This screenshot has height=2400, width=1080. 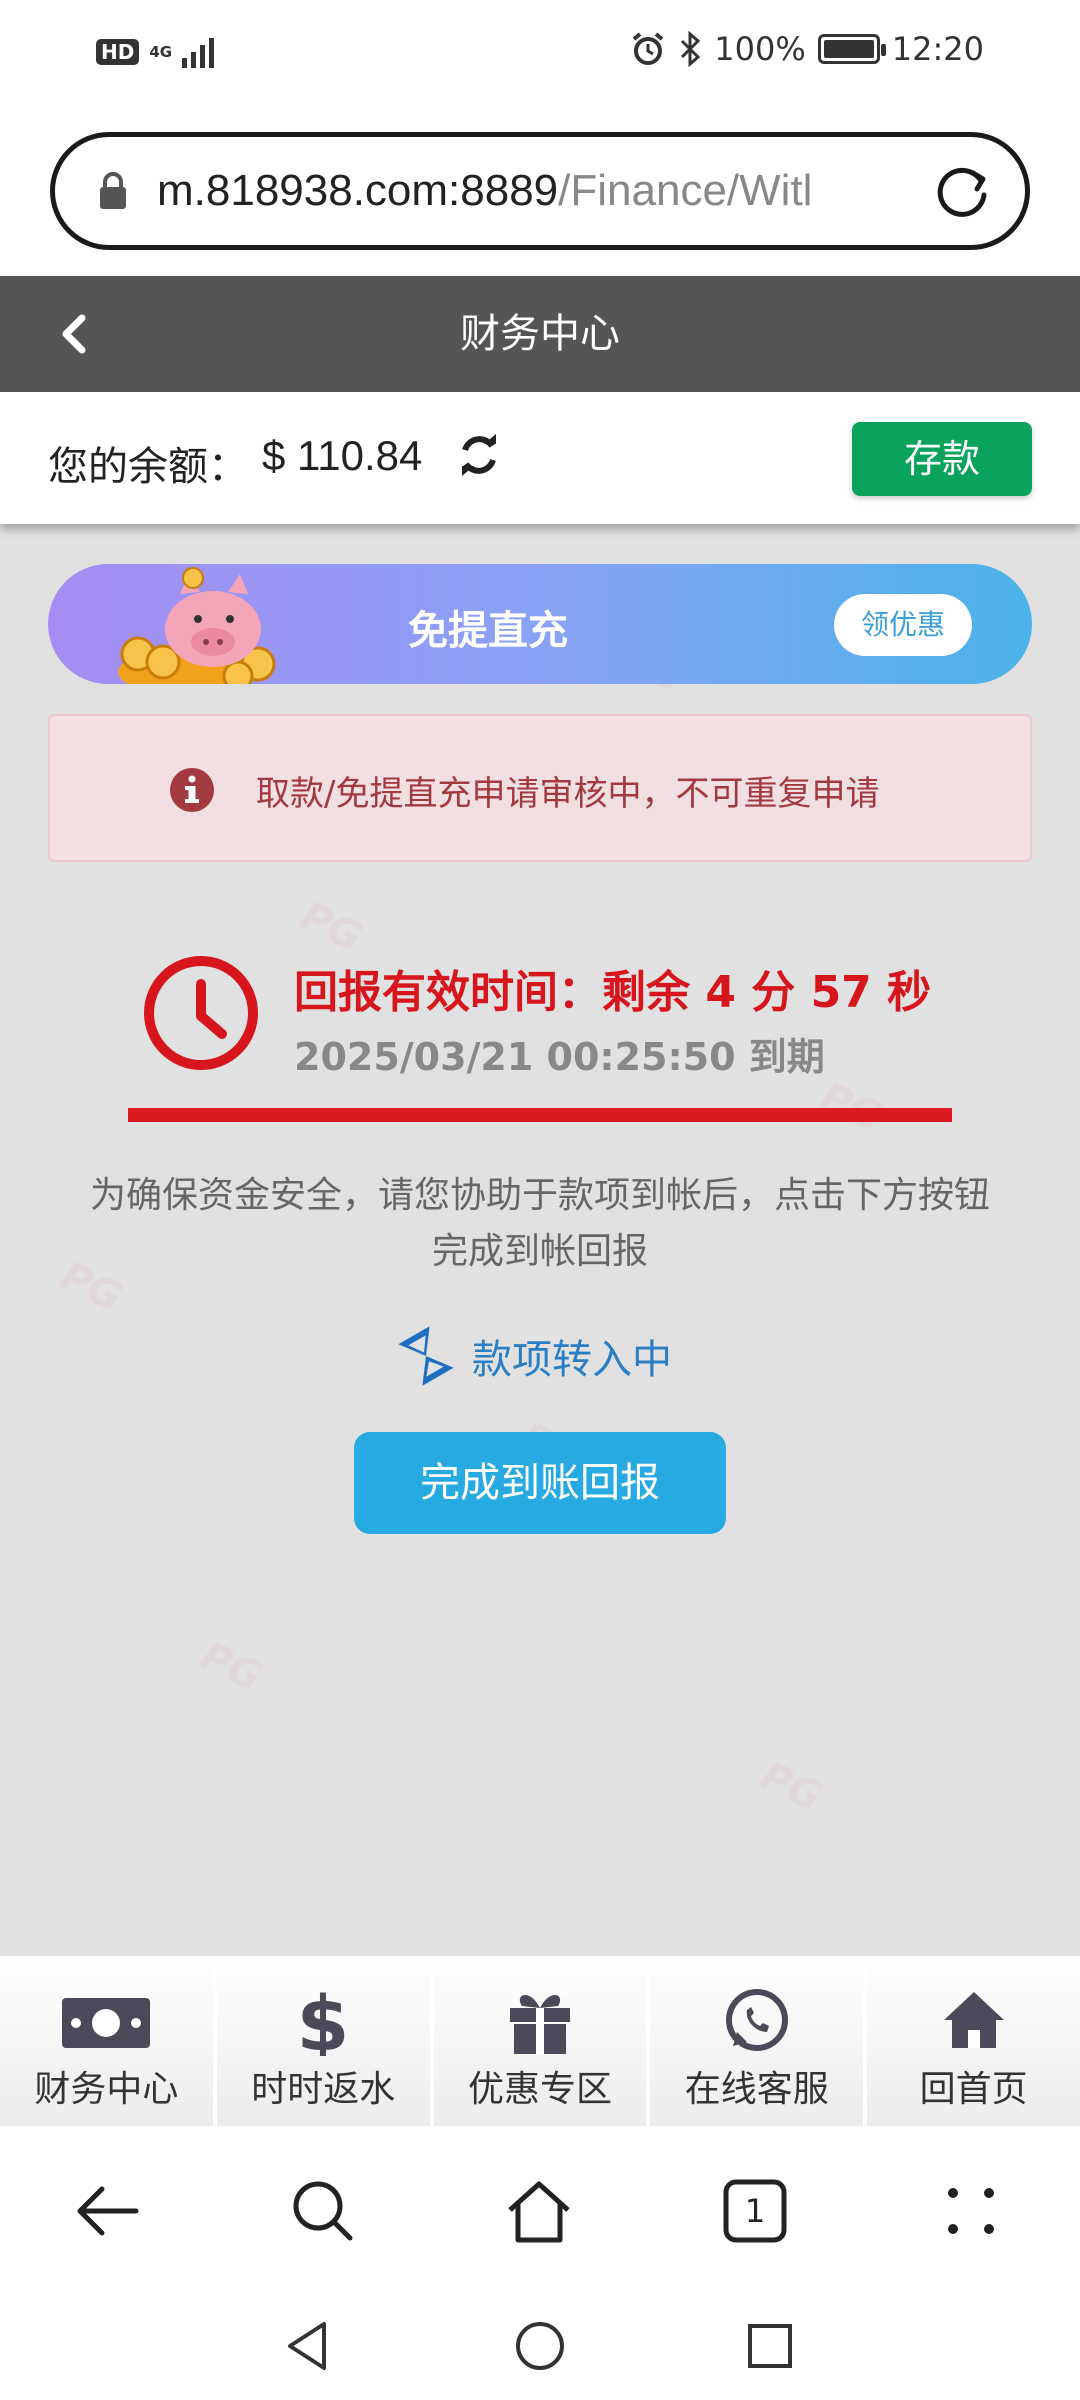 I want to click on nav-item-rebate: $ 时时返水, so click(x=325, y=2041).